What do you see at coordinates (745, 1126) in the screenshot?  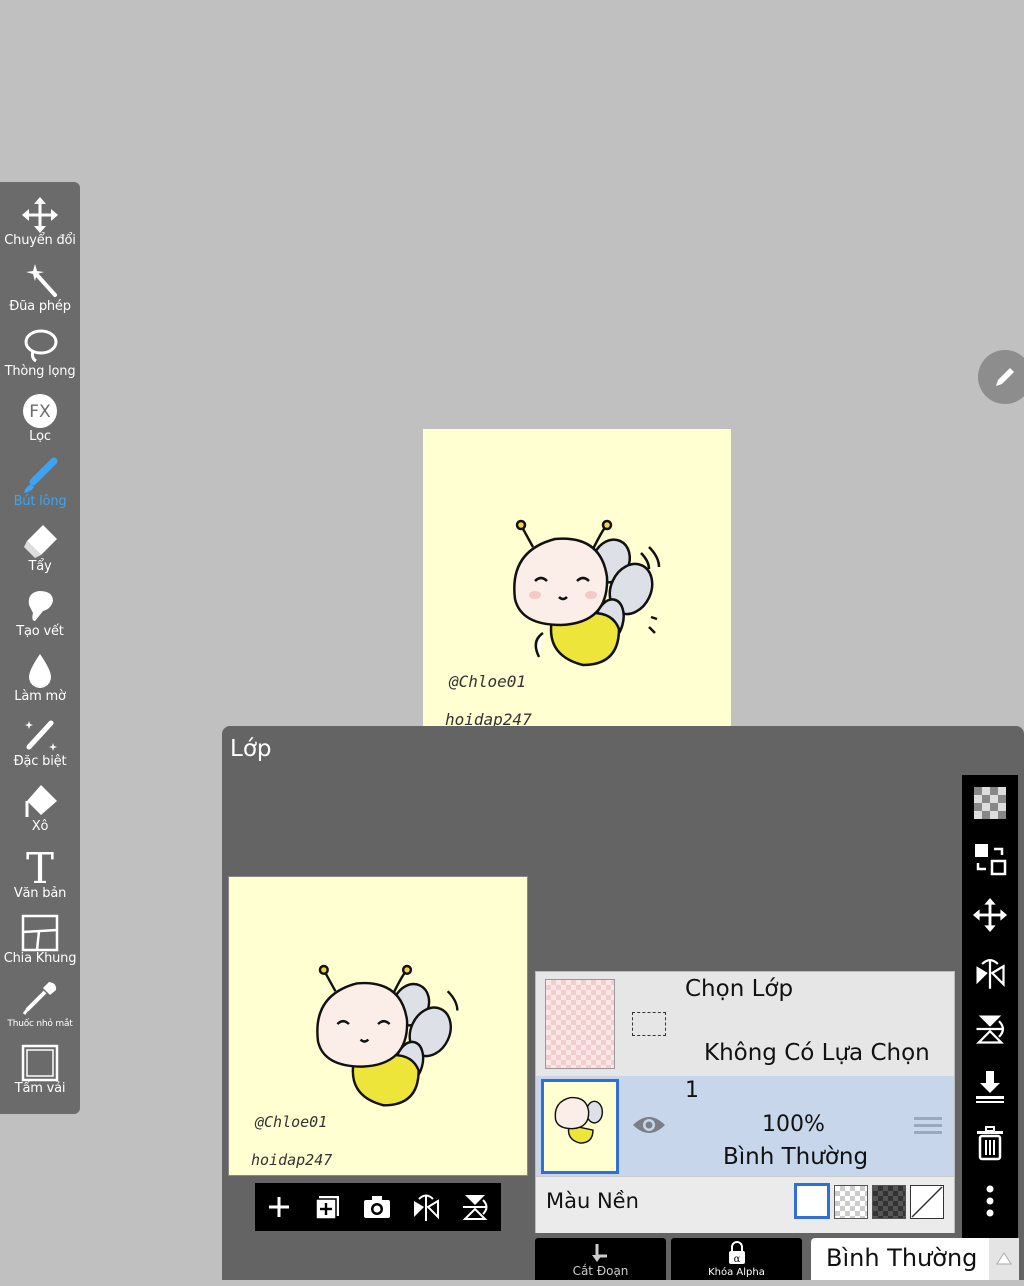 I see `layer-row-1: 1 100% Bình Thường` at bounding box center [745, 1126].